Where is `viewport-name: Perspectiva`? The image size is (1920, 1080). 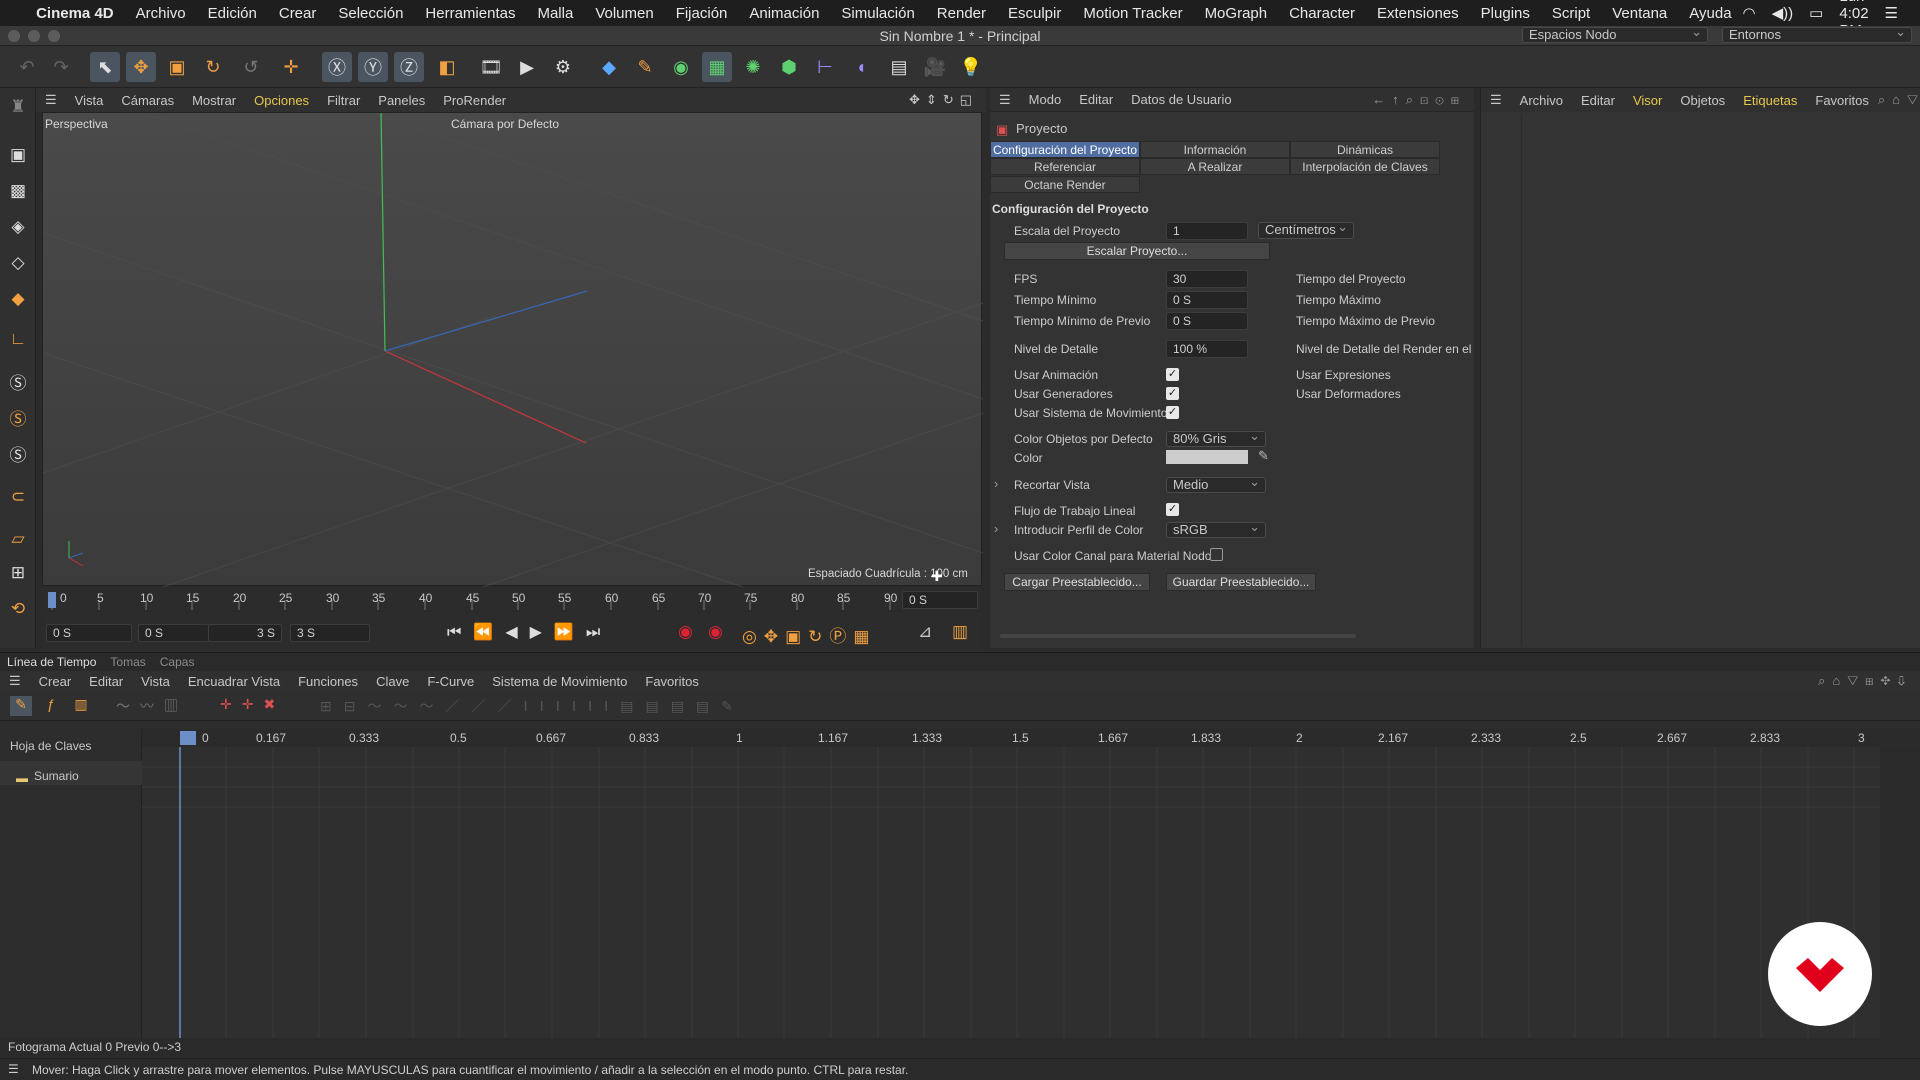
viewport-name: Perspectiva is located at coordinates (76, 124).